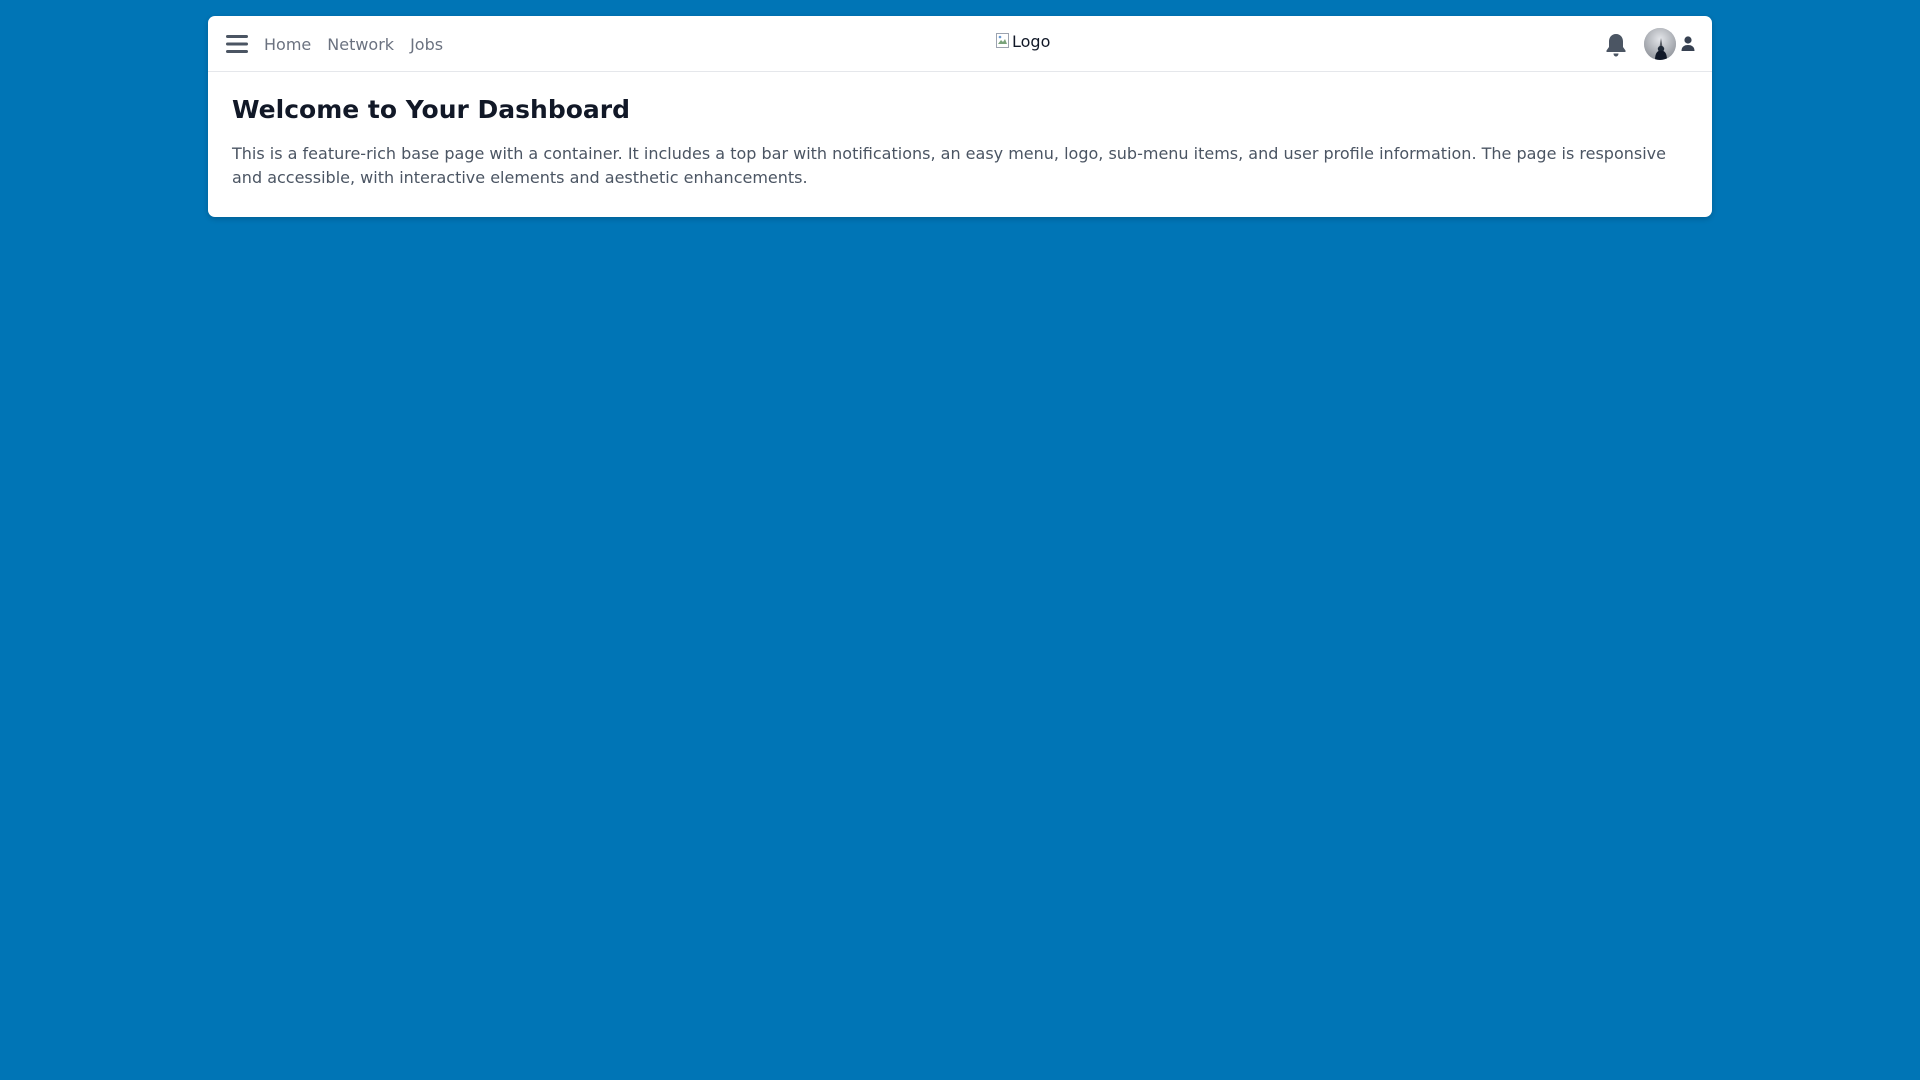  I want to click on user-icon, so click(1688, 44).